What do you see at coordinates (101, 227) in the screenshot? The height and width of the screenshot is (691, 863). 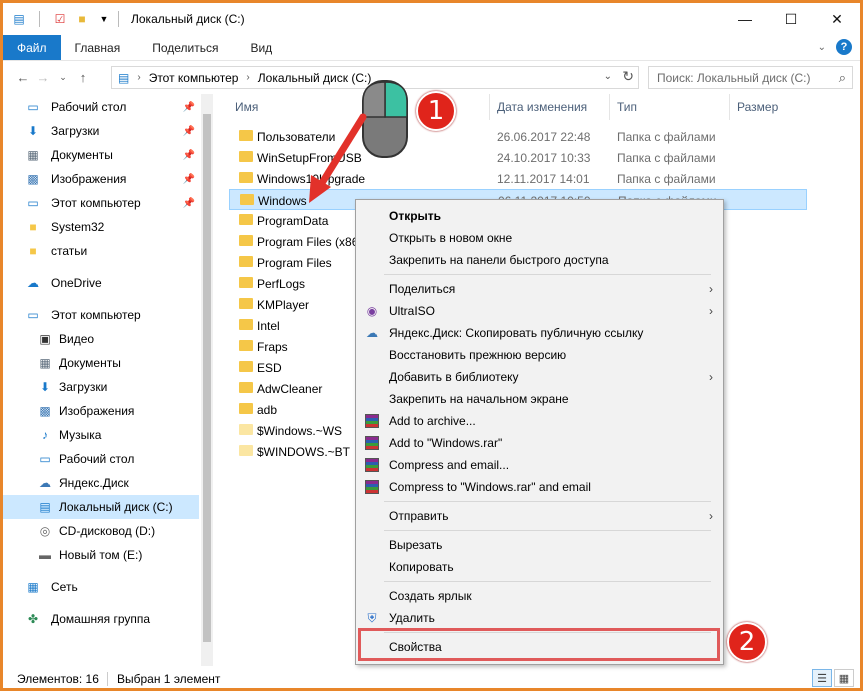 I see `sidebar-item-system32: ■ System32` at bounding box center [101, 227].